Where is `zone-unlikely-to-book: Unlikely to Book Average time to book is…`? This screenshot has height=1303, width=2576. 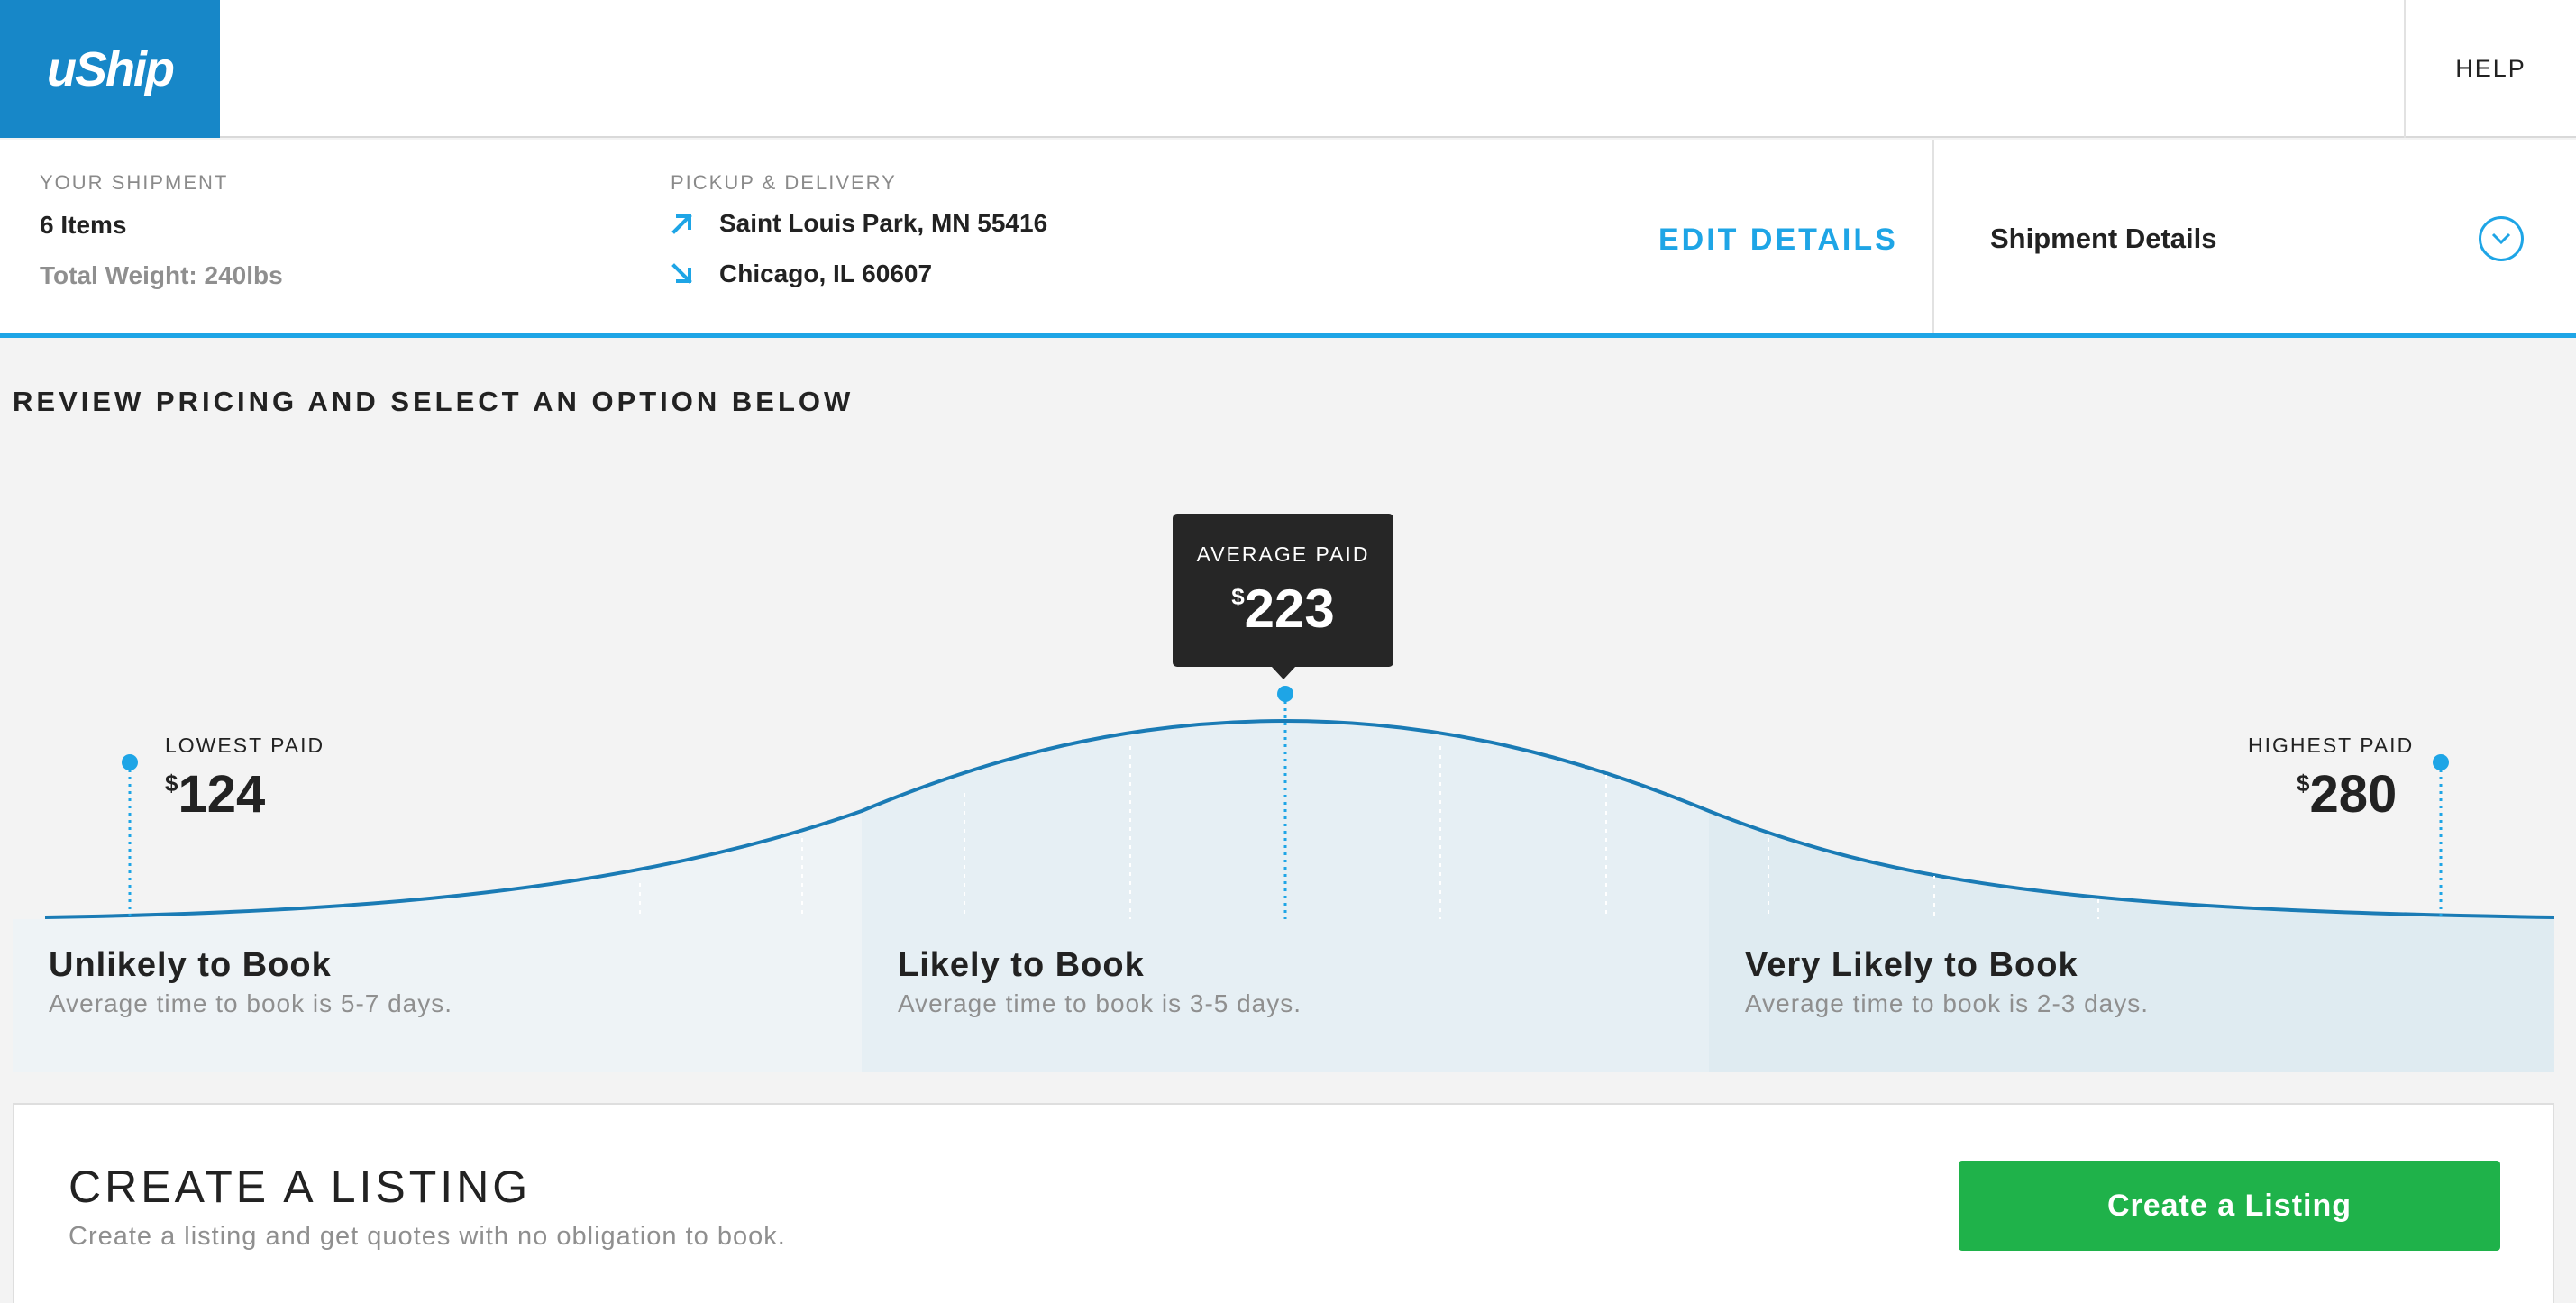
zone-unlikely-to-book: Unlikely to Book Average time to book is… is located at coordinates (437, 995).